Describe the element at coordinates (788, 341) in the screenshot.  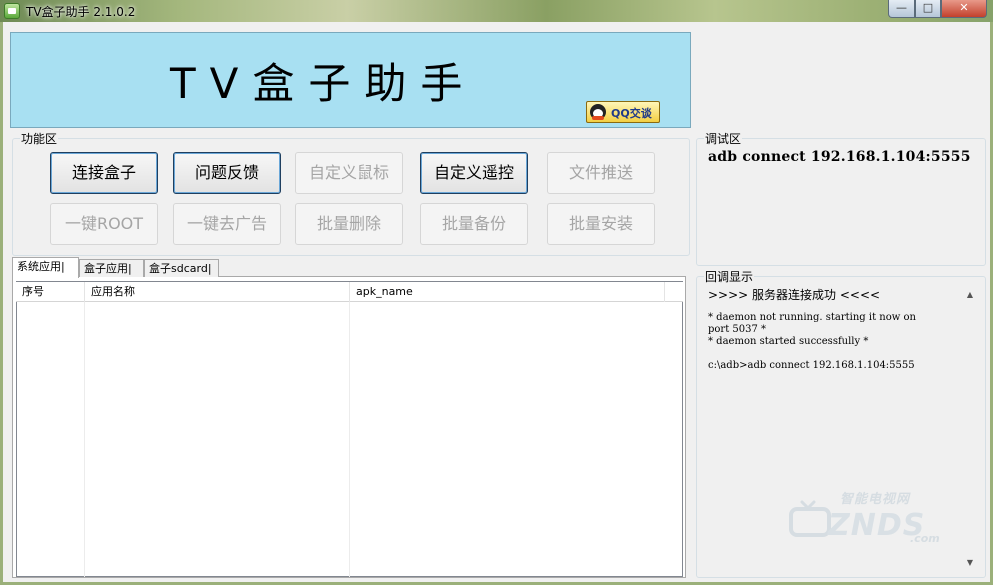
I see `log-line: * daemon started successfully *` at that location.